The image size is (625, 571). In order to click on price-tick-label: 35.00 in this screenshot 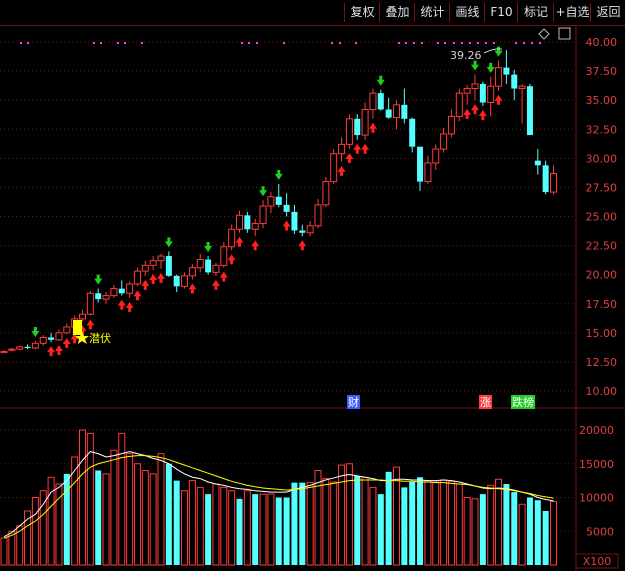, I will do `click(602, 100)`.